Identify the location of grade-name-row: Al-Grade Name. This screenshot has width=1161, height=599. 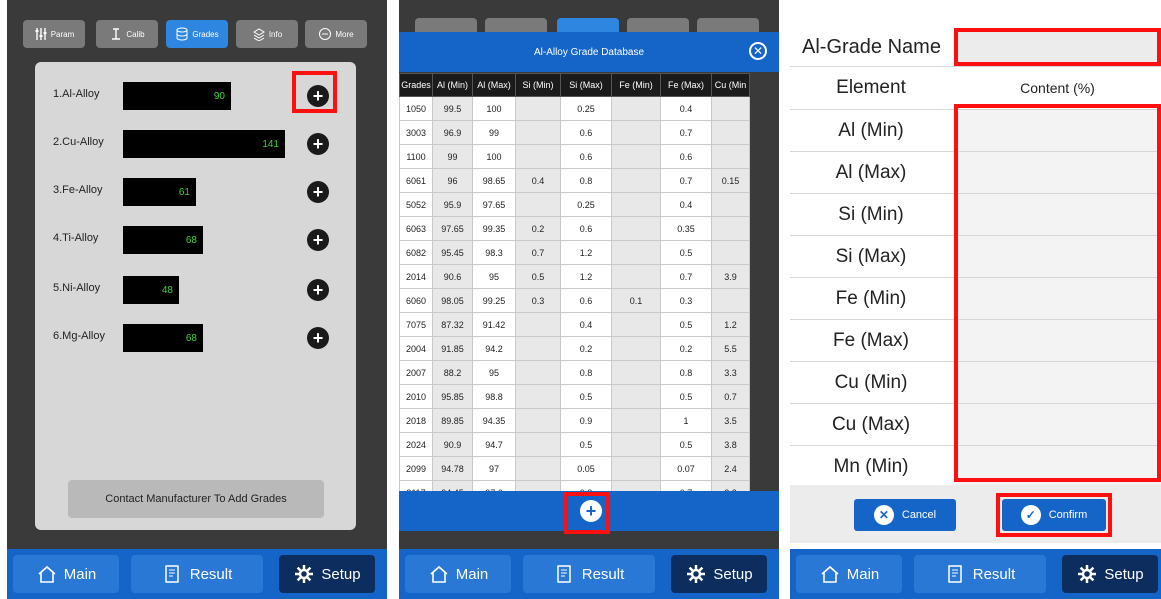
(975, 47).